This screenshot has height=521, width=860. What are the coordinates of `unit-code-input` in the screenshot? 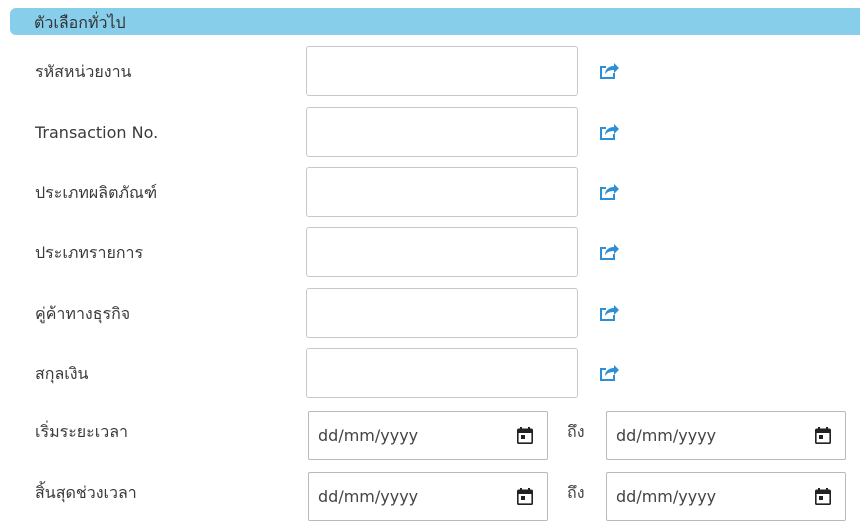 It's located at (442, 71).